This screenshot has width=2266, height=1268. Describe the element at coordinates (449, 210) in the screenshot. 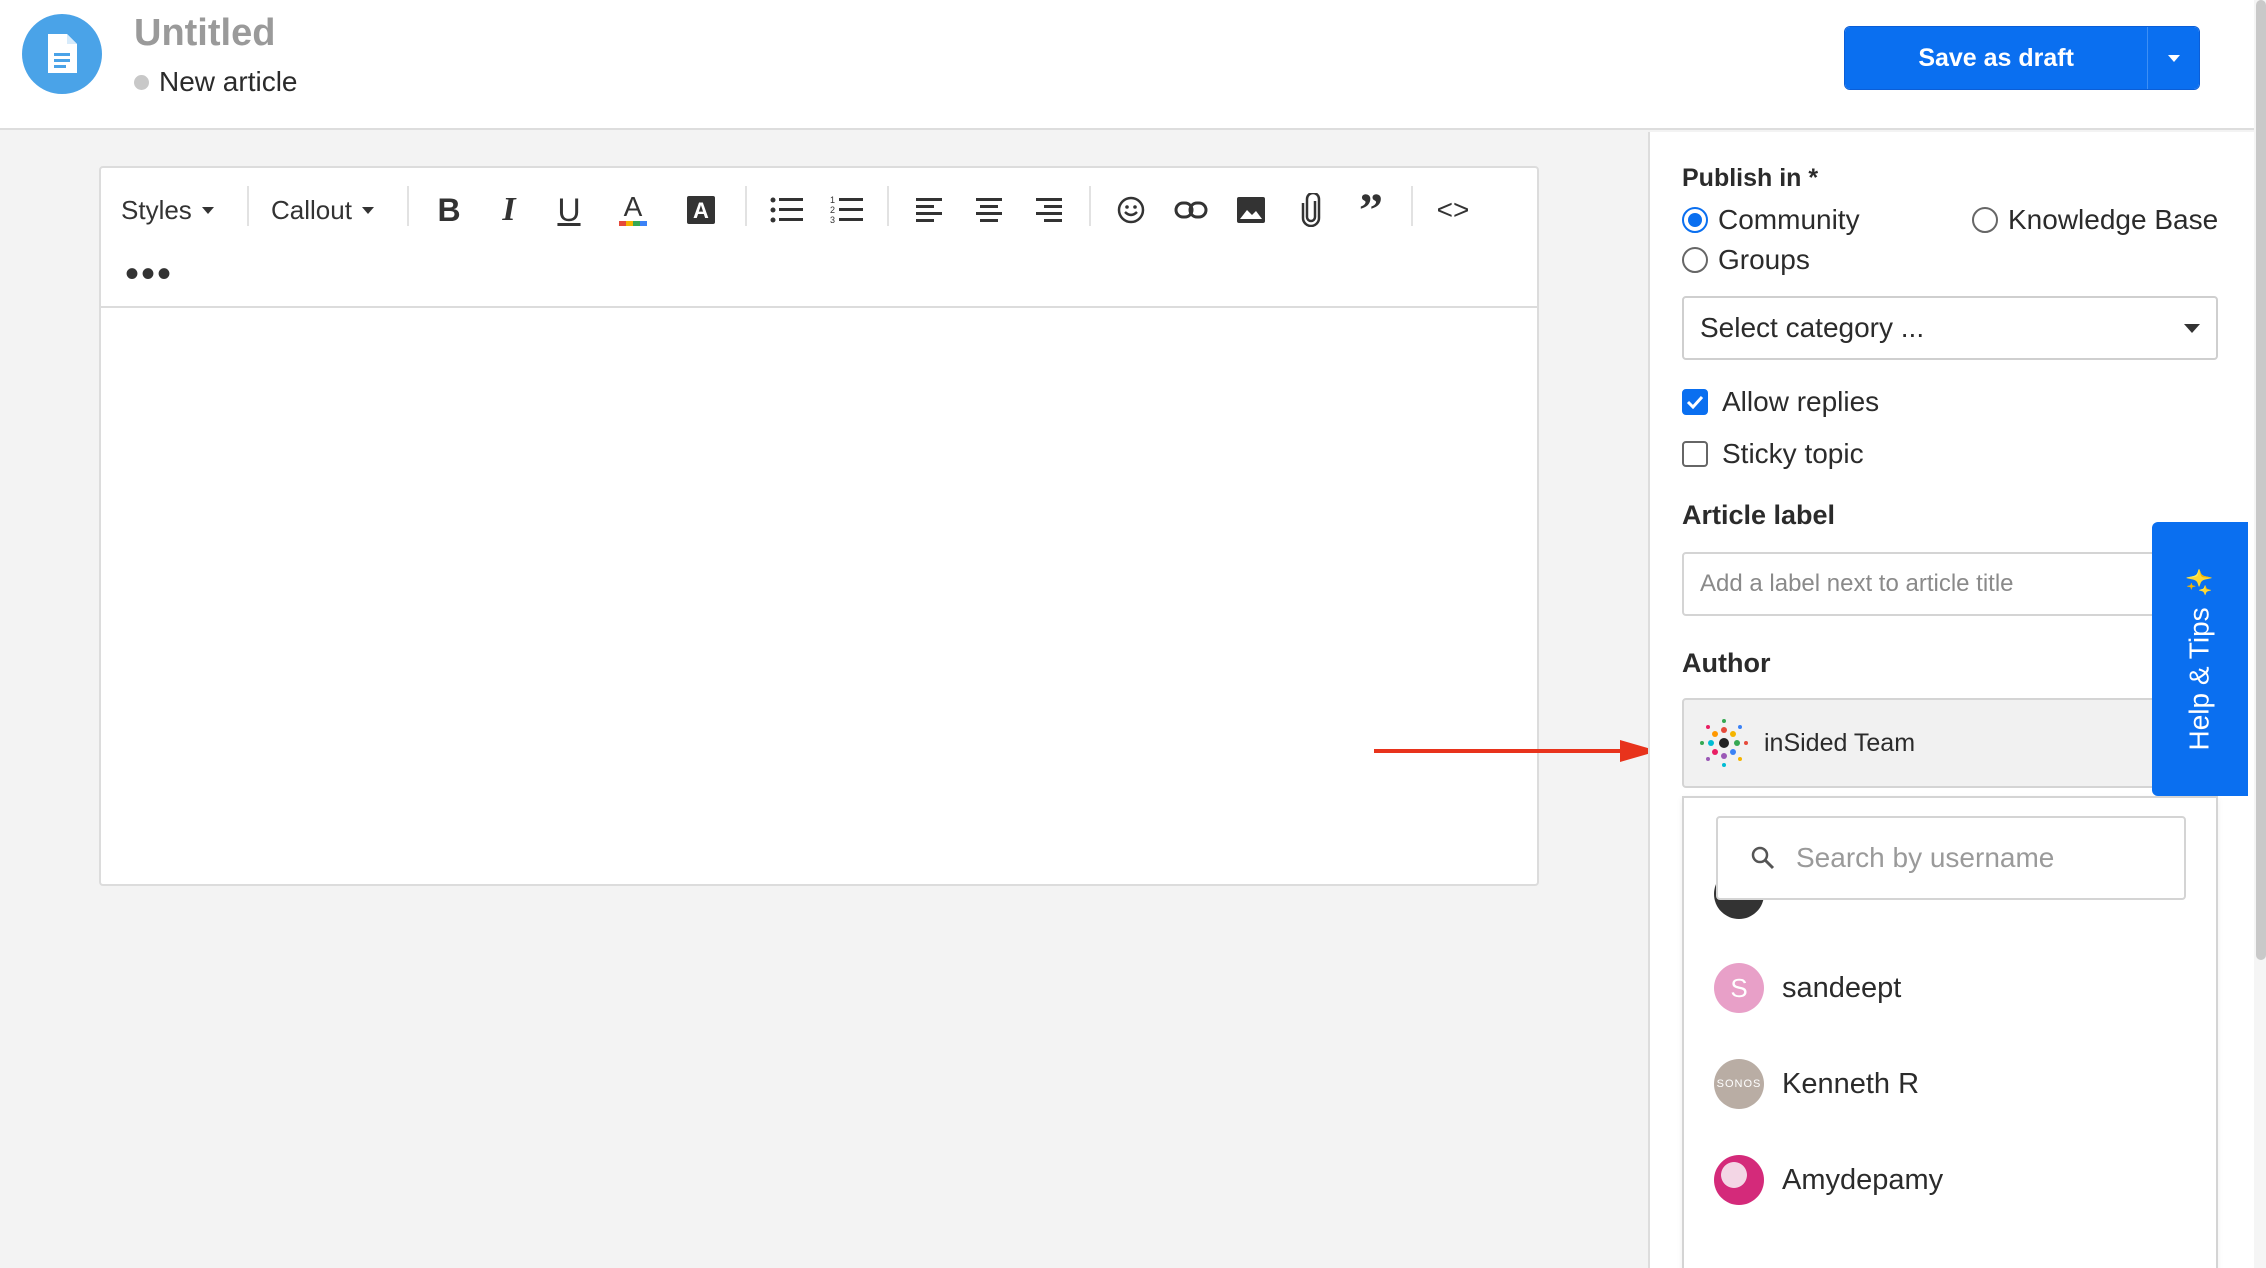

I see `bold-icon: B` at that location.